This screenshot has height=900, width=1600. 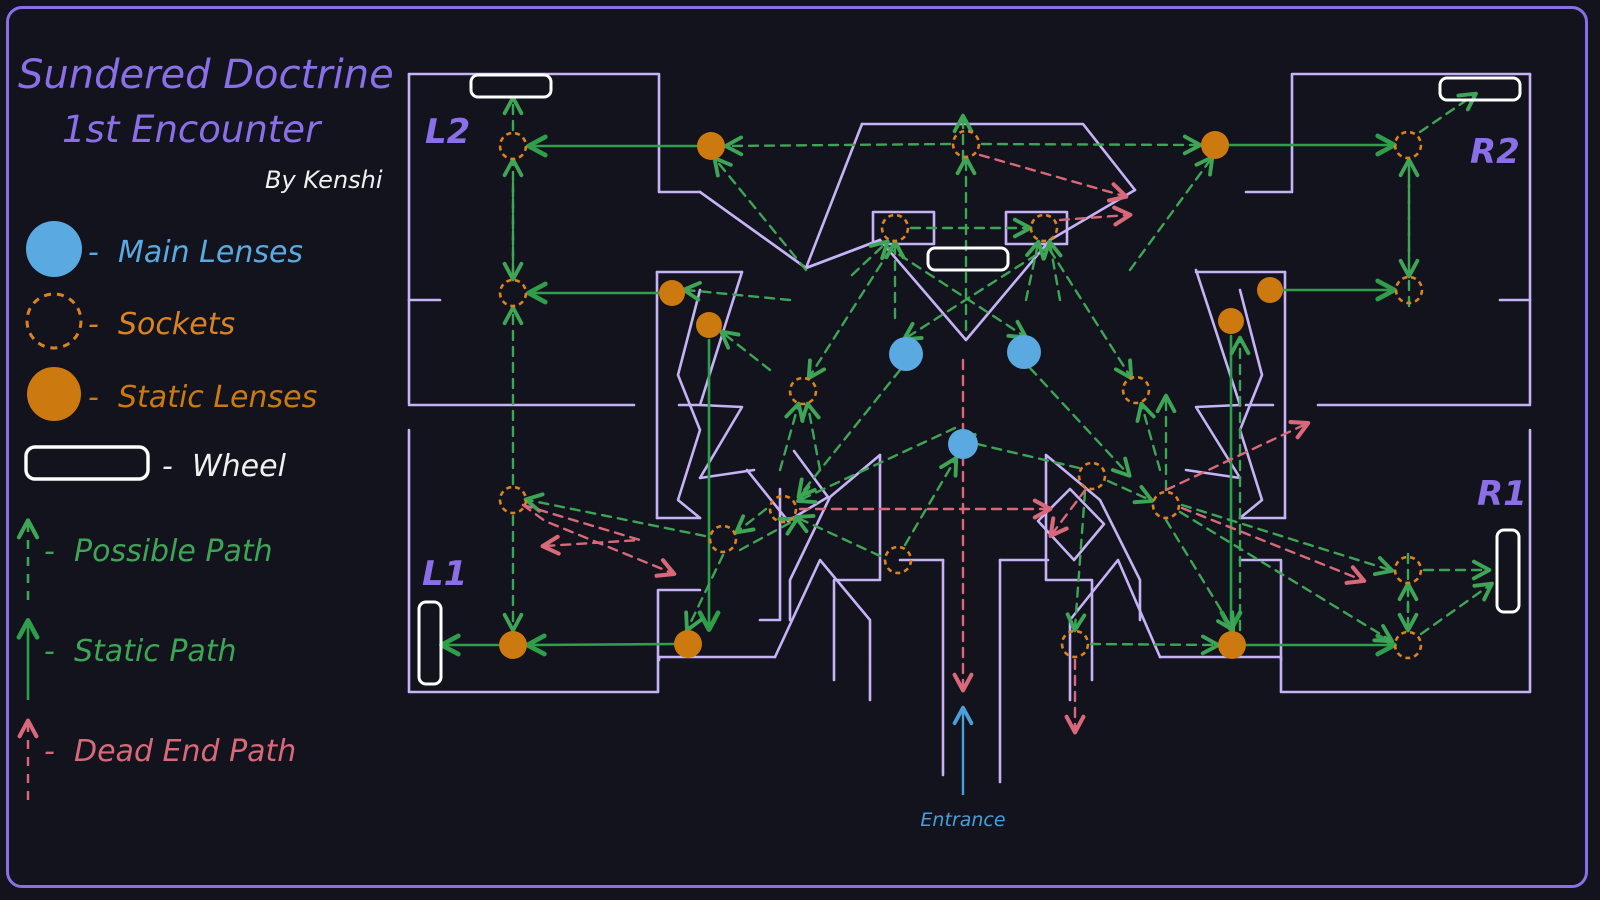 I want to click on legend-wheel-label: Wheel, so click(x=239, y=466).